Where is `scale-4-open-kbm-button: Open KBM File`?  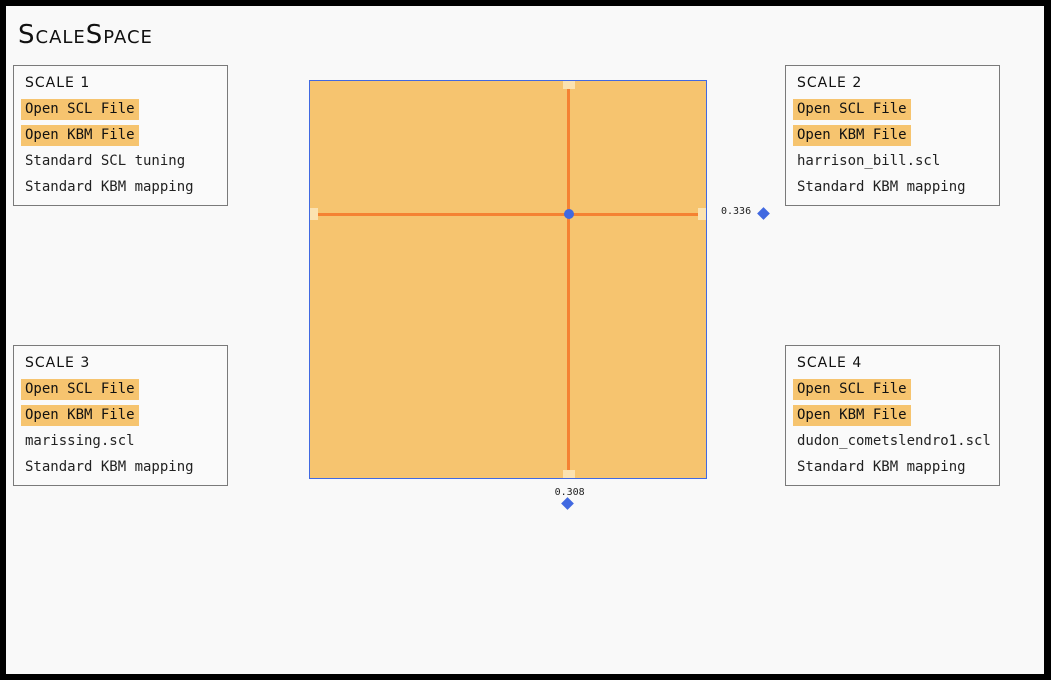
scale-4-open-kbm-button: Open KBM File is located at coordinates (852, 415).